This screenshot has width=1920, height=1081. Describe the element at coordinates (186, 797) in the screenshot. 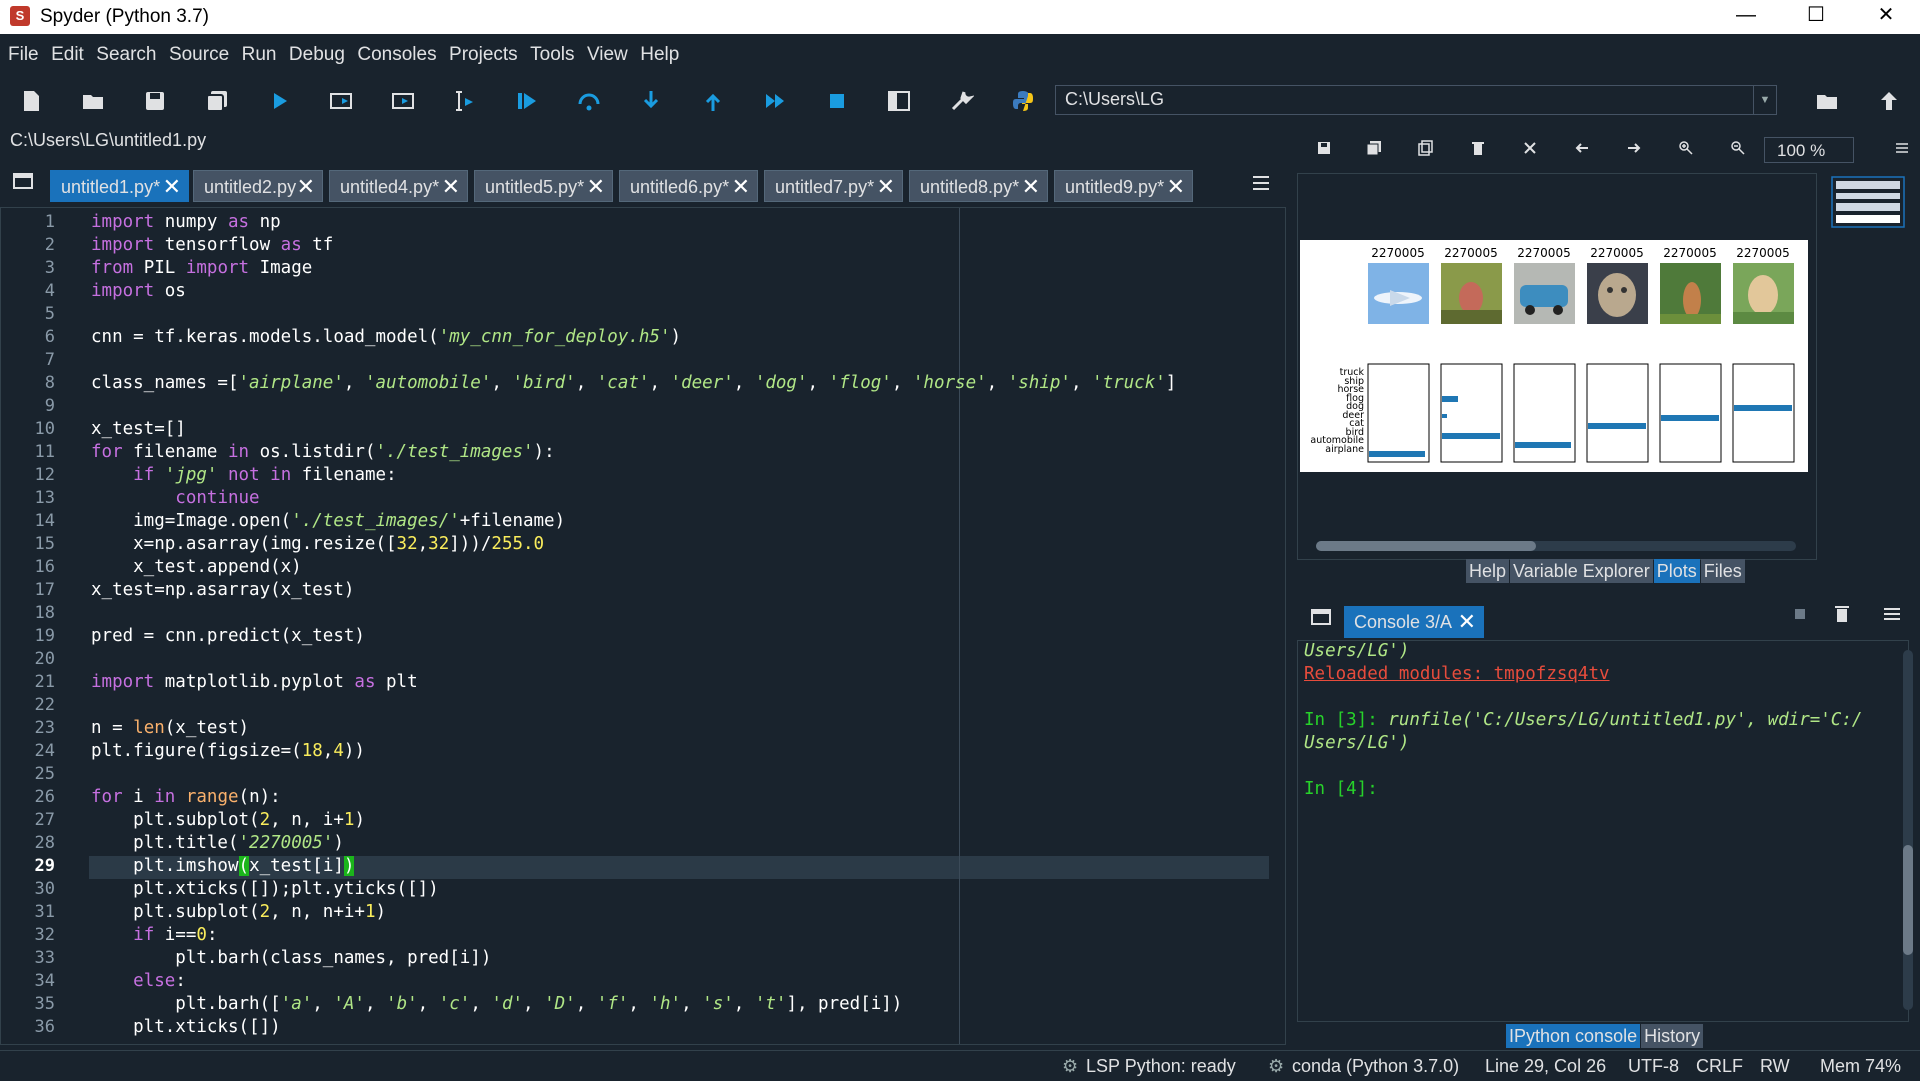

I see `code-line: for i in range(n):` at that location.